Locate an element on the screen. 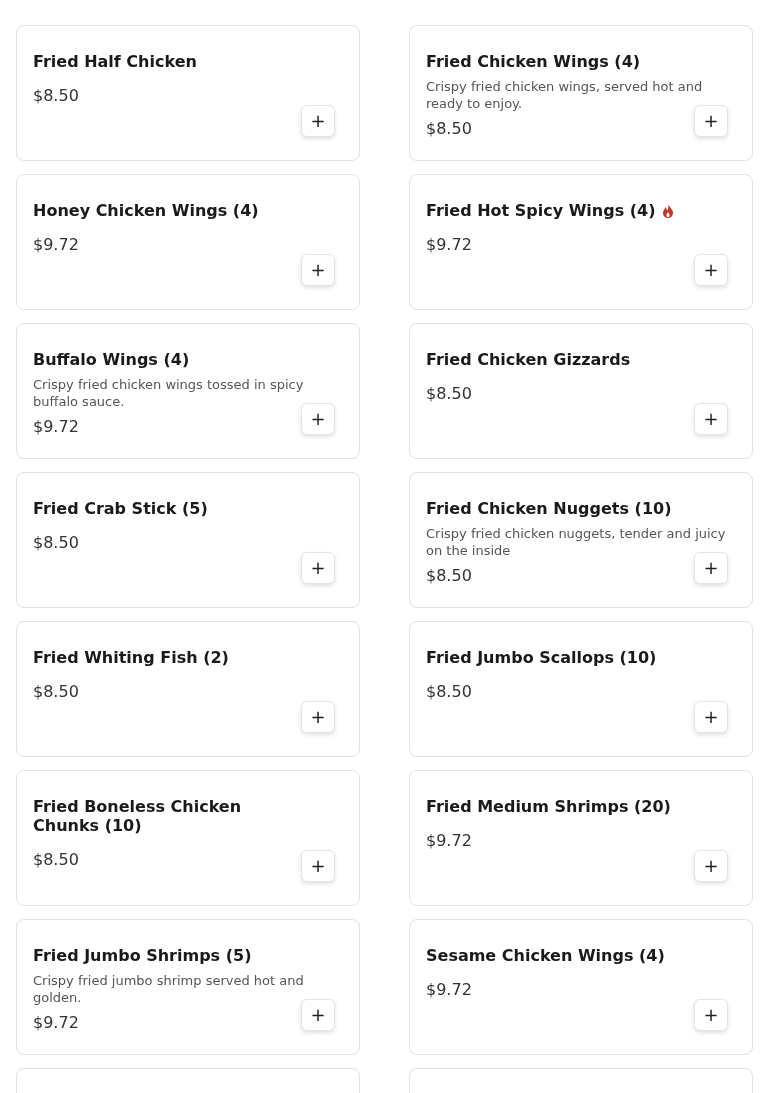 This screenshot has width=770, height=1093. item-name: Fried Chicken Nuggets (10) is located at coordinates (549, 508).